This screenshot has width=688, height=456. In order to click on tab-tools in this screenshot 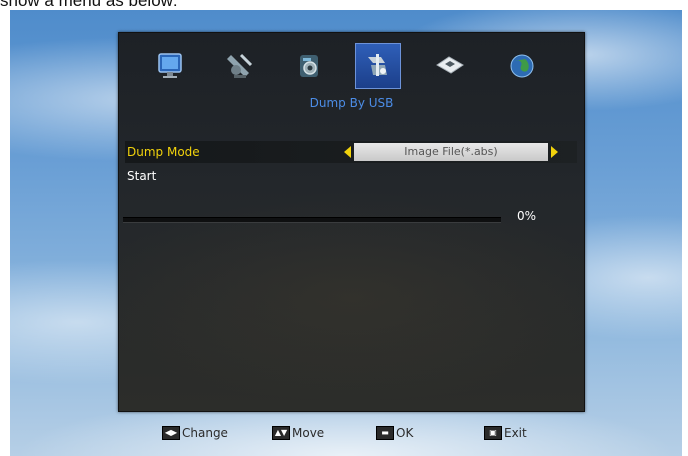, I will do `click(378, 66)`.